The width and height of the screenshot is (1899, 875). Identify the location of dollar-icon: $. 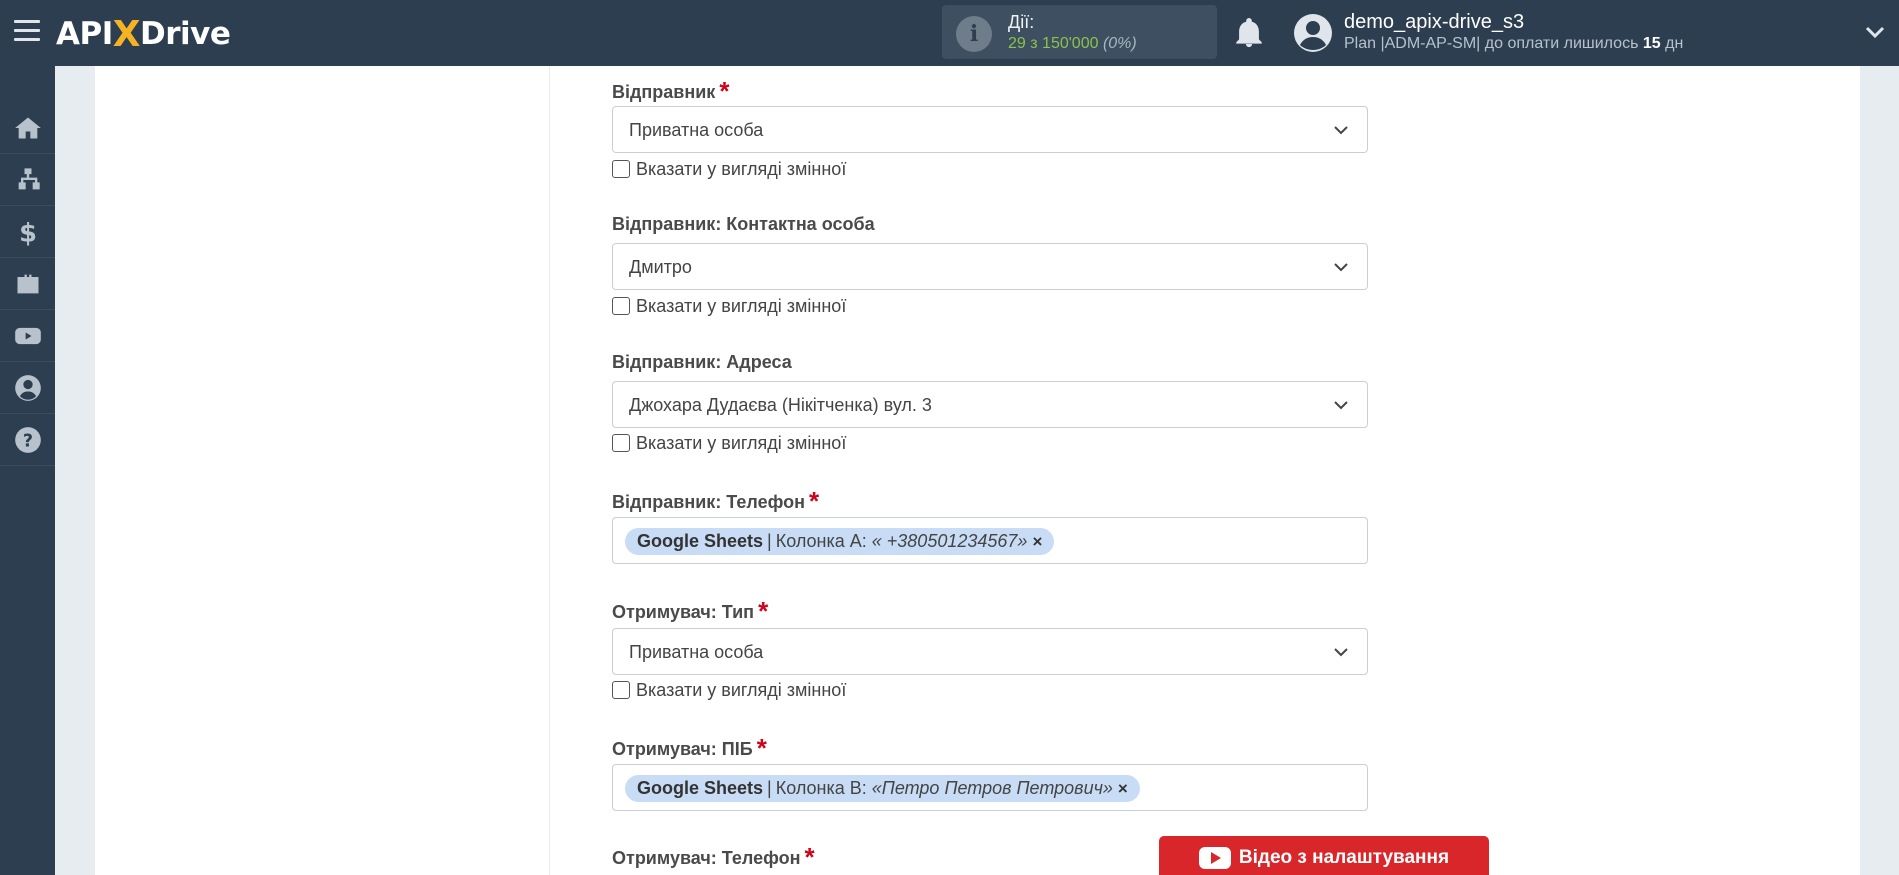
(28, 232).